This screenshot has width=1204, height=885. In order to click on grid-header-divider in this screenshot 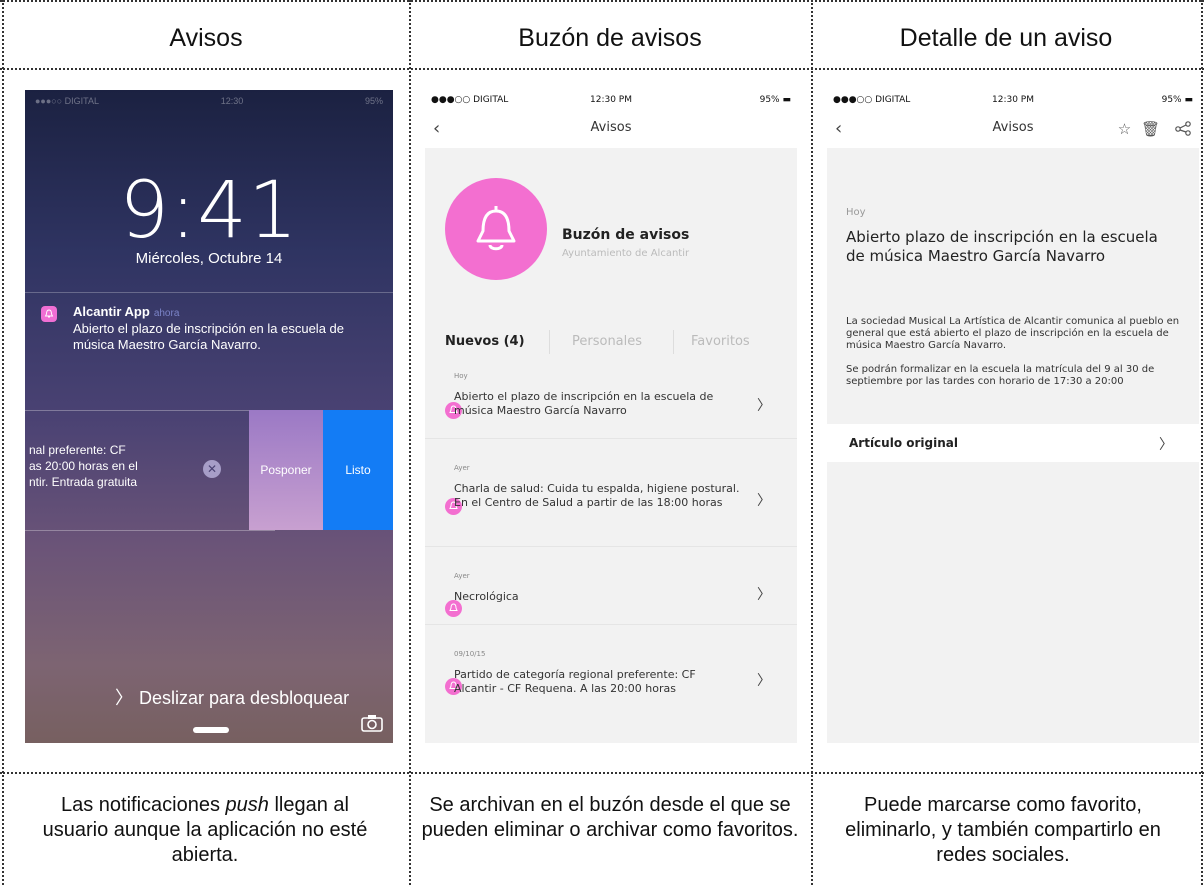, I will do `click(602, 69)`.